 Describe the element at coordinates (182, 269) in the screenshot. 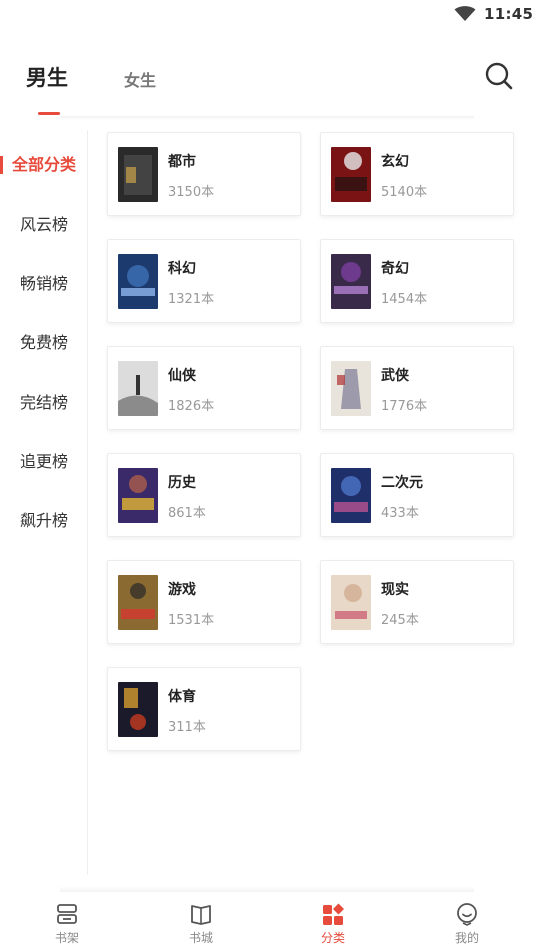

I see `category-name: 科幻` at that location.